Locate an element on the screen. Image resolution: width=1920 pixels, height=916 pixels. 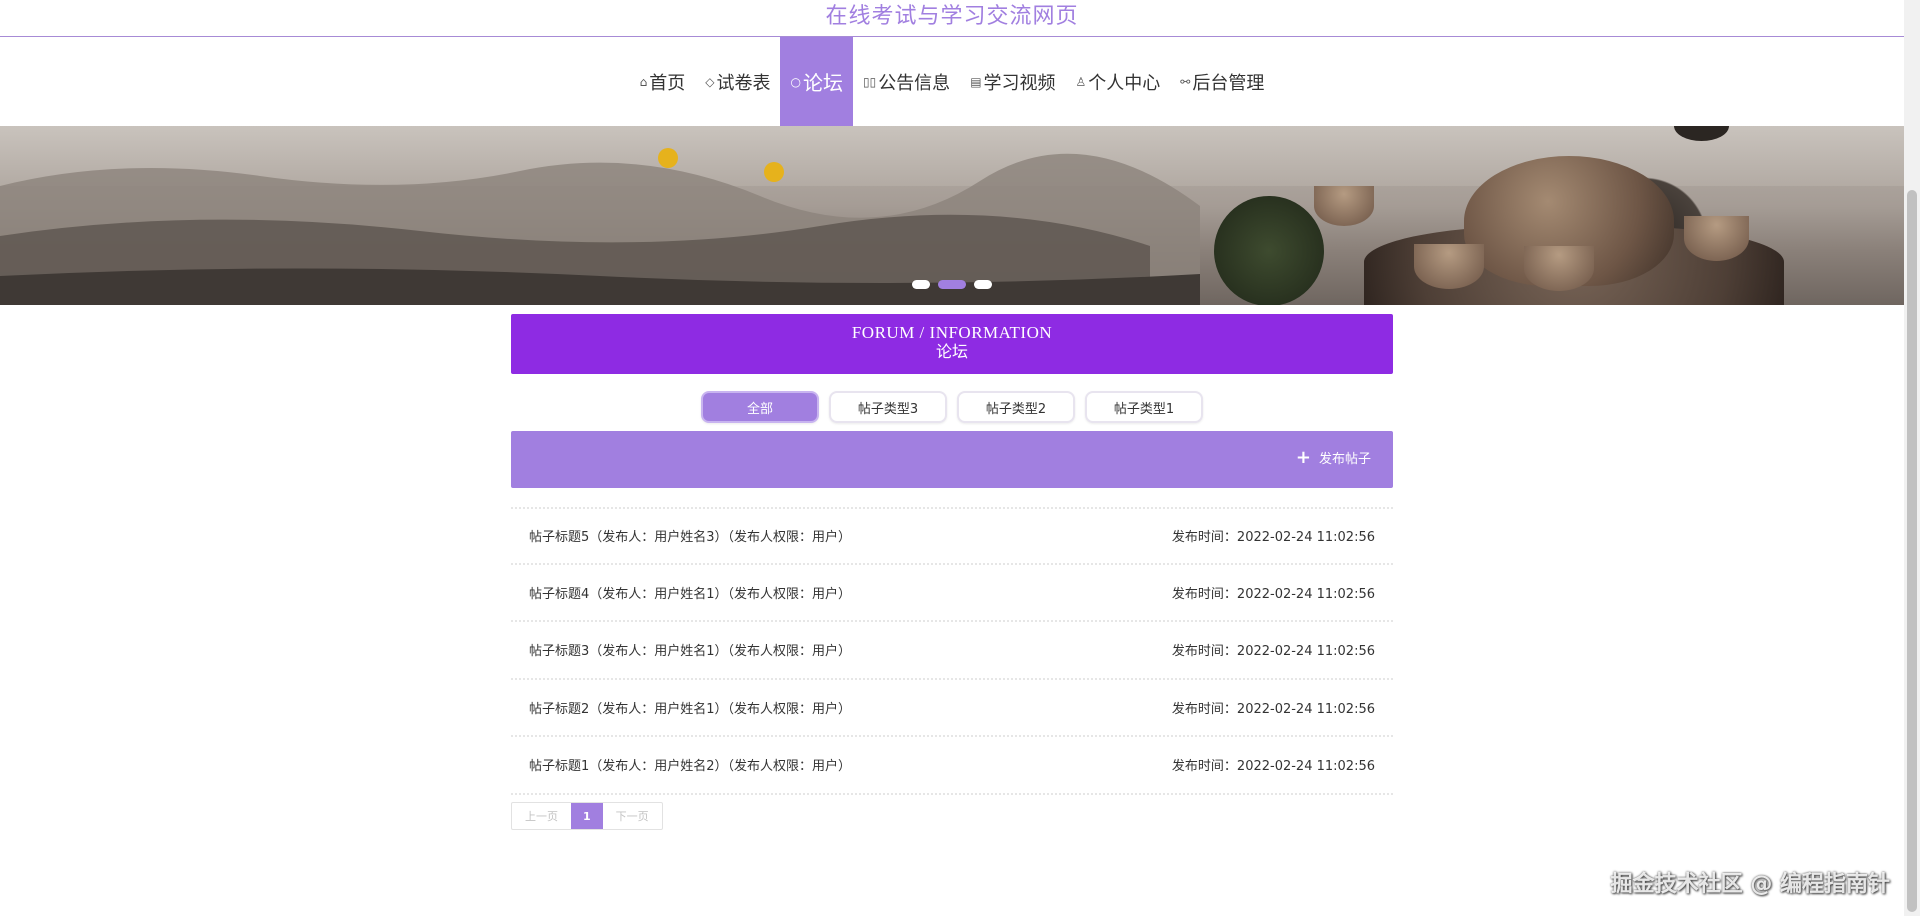
section-heading: FORUM / INFORMATION 论坛 is located at coordinates (952, 344).